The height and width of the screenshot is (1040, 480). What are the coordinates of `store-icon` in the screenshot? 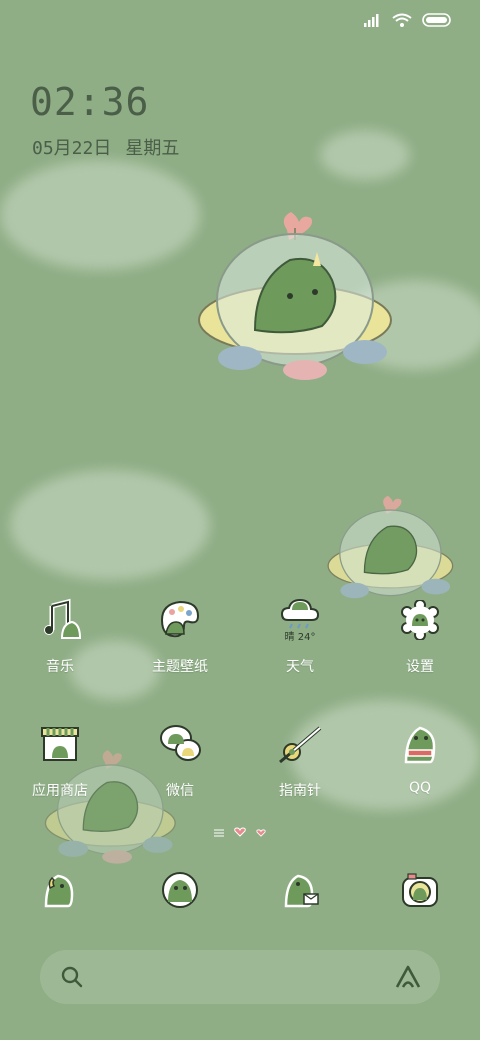 It's located at (60, 744).